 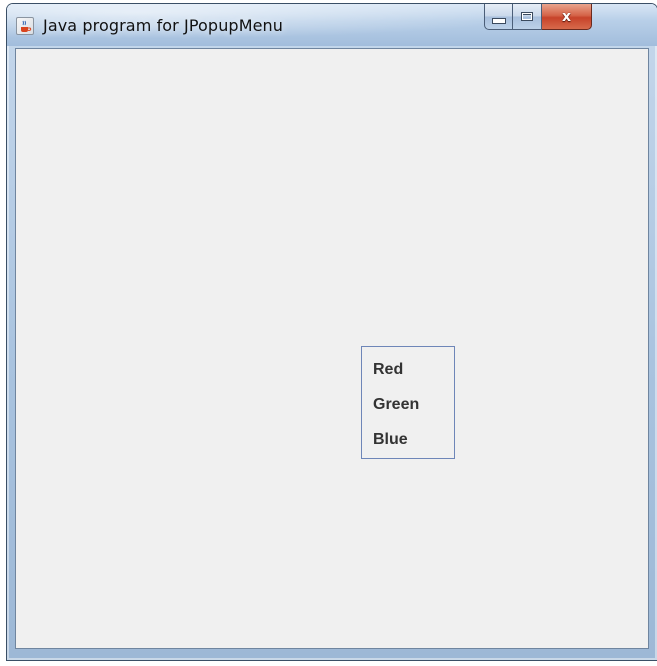 What do you see at coordinates (163, 25) in the screenshot?
I see `window-title: Java program for JPopupMenu` at bounding box center [163, 25].